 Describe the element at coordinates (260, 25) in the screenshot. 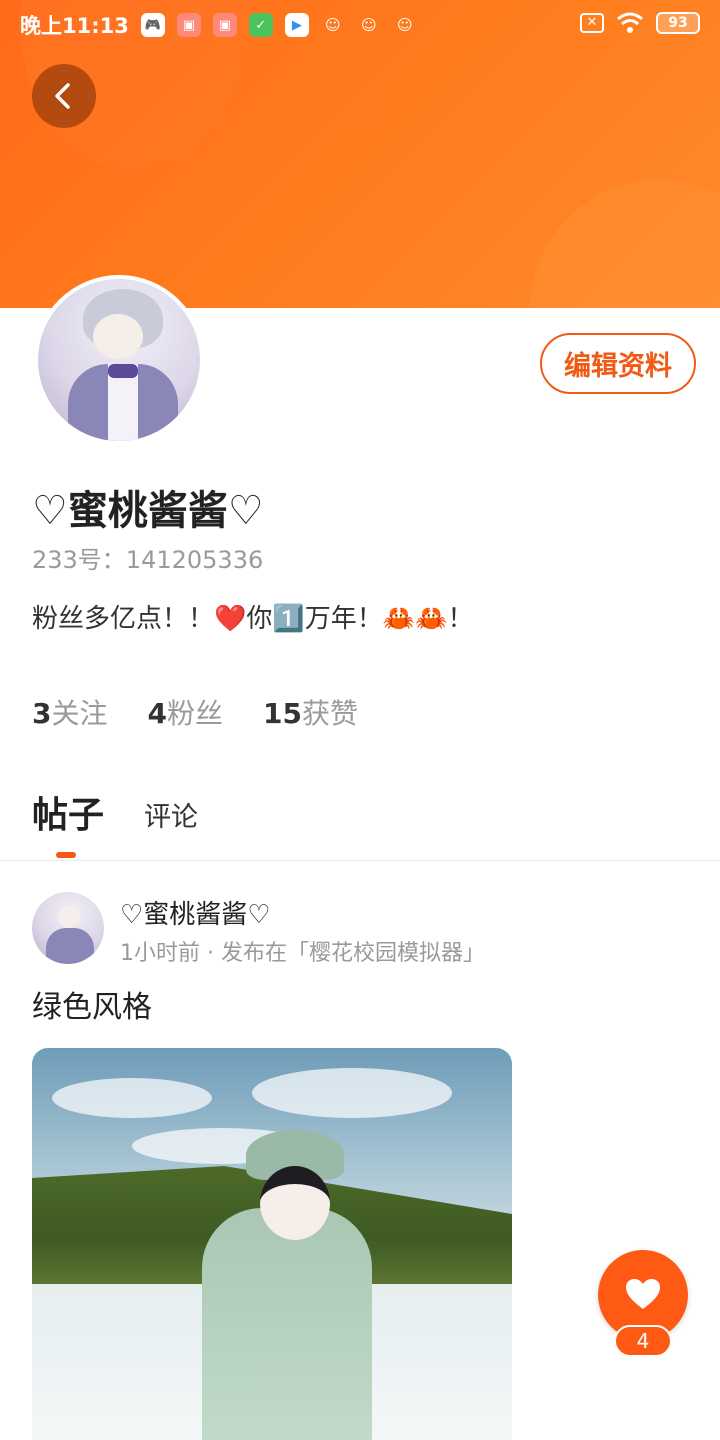

I see `wechat-icon: ✓` at that location.